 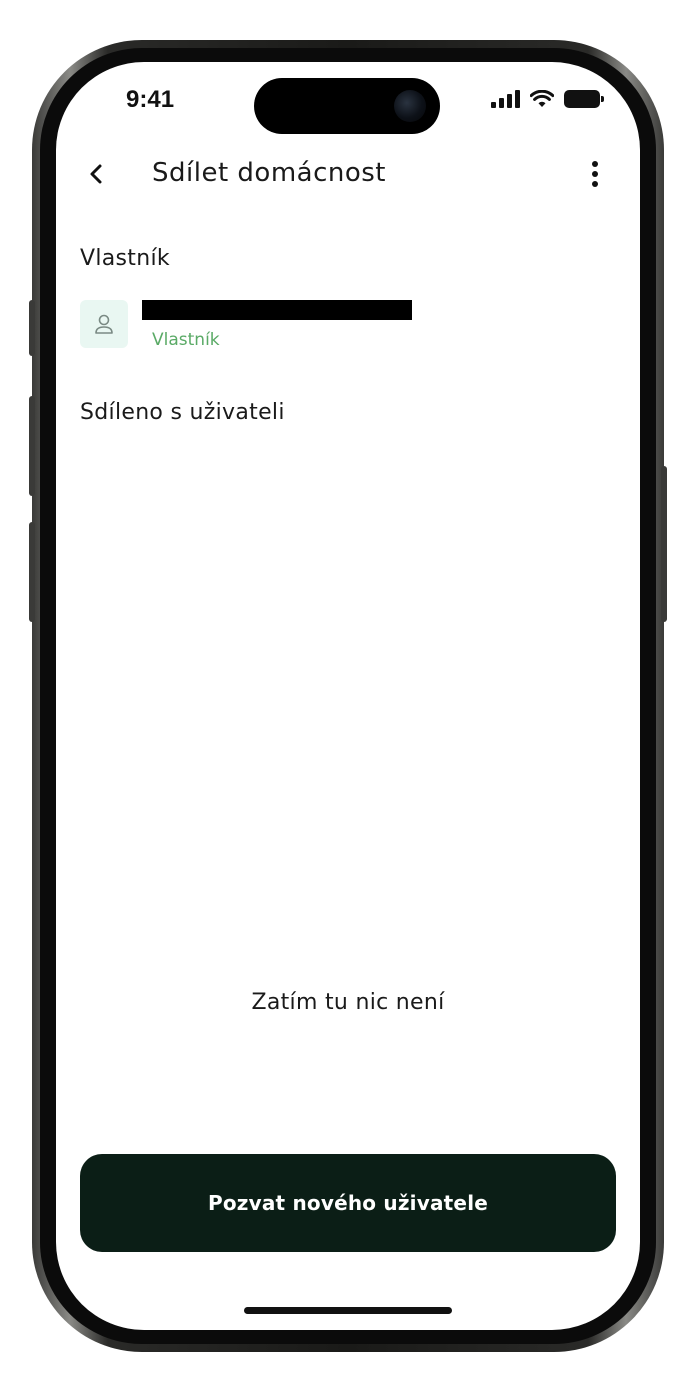 I want to click on owner-name-redacted, so click(x=277, y=310).